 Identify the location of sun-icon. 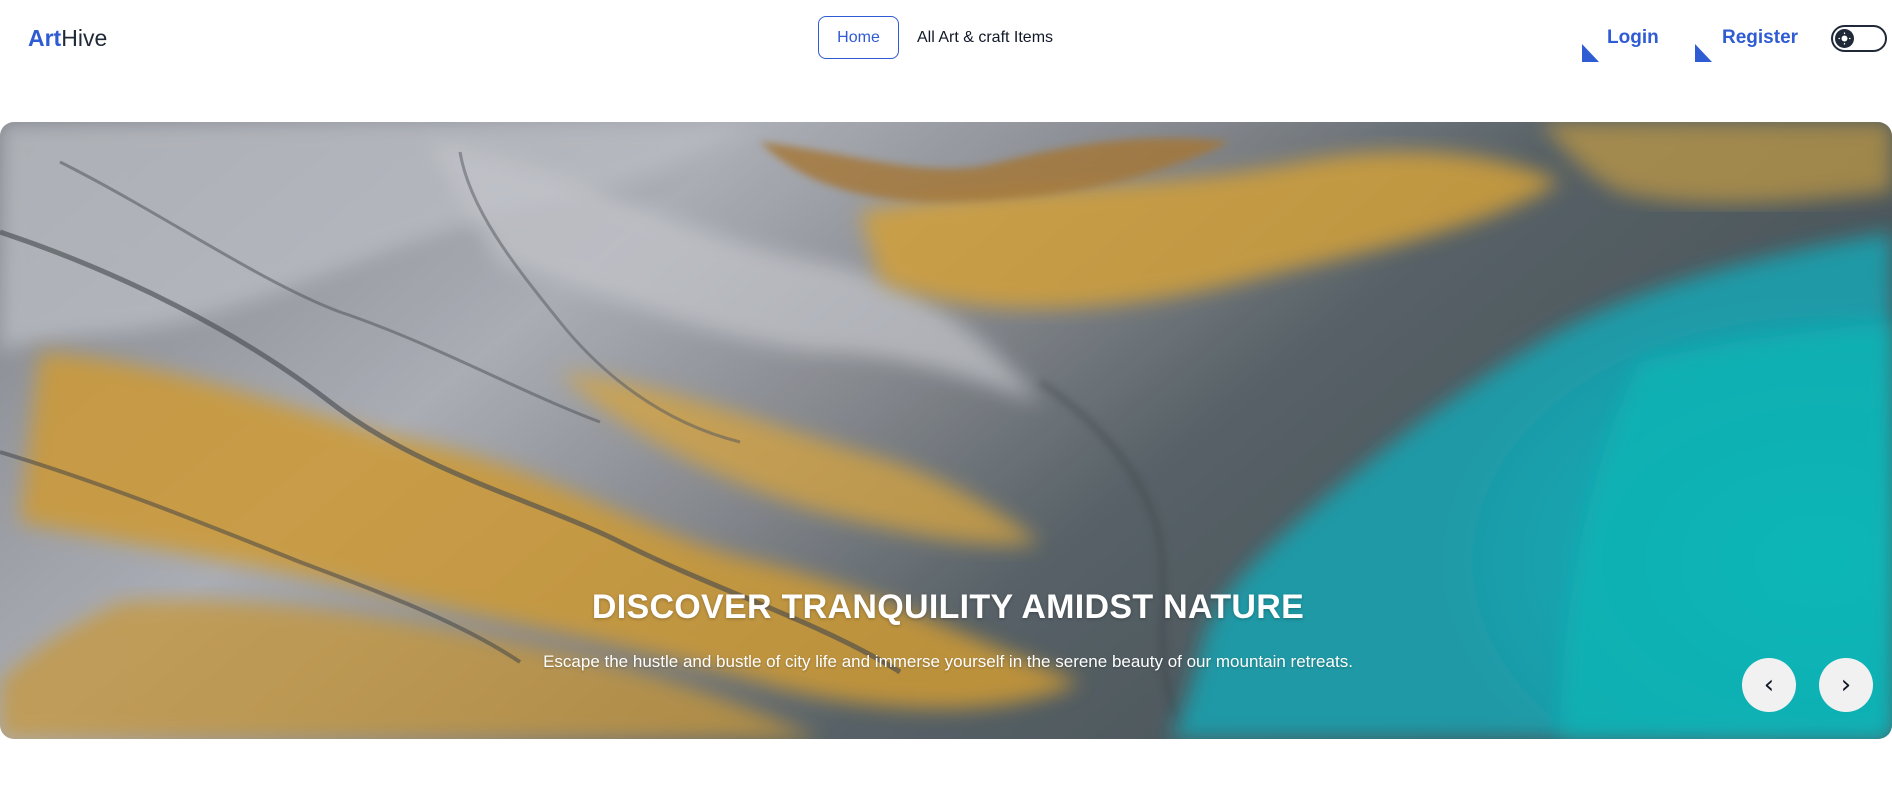
(1844, 38).